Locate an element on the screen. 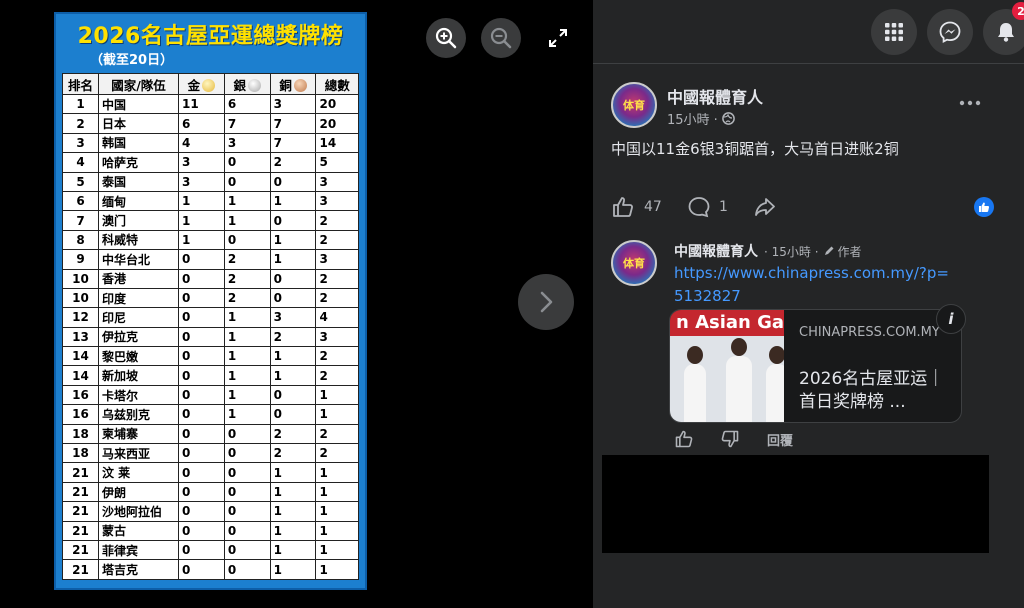 The width and height of the screenshot is (1024, 608). cell-total: 3 is located at coordinates (337, 337).